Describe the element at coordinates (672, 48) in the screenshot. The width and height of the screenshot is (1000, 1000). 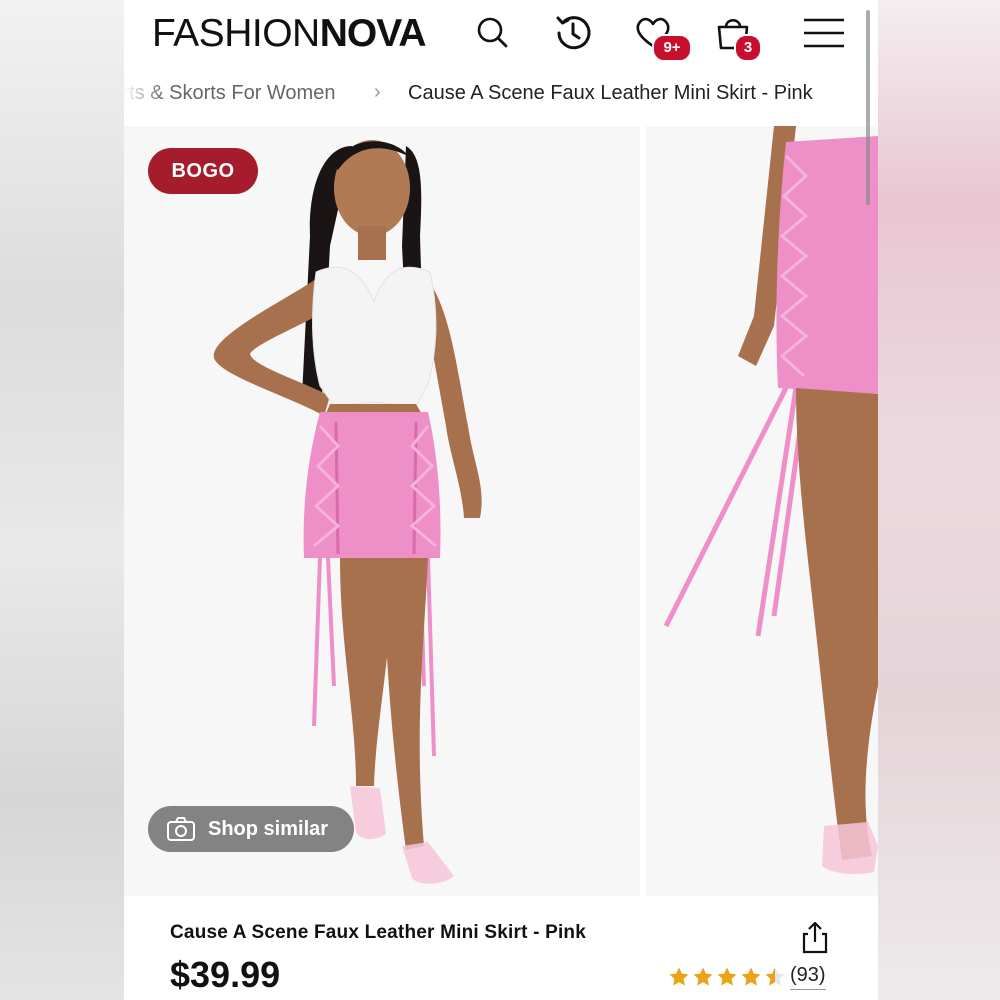
I see `wishlist-count-badge: 9+` at that location.